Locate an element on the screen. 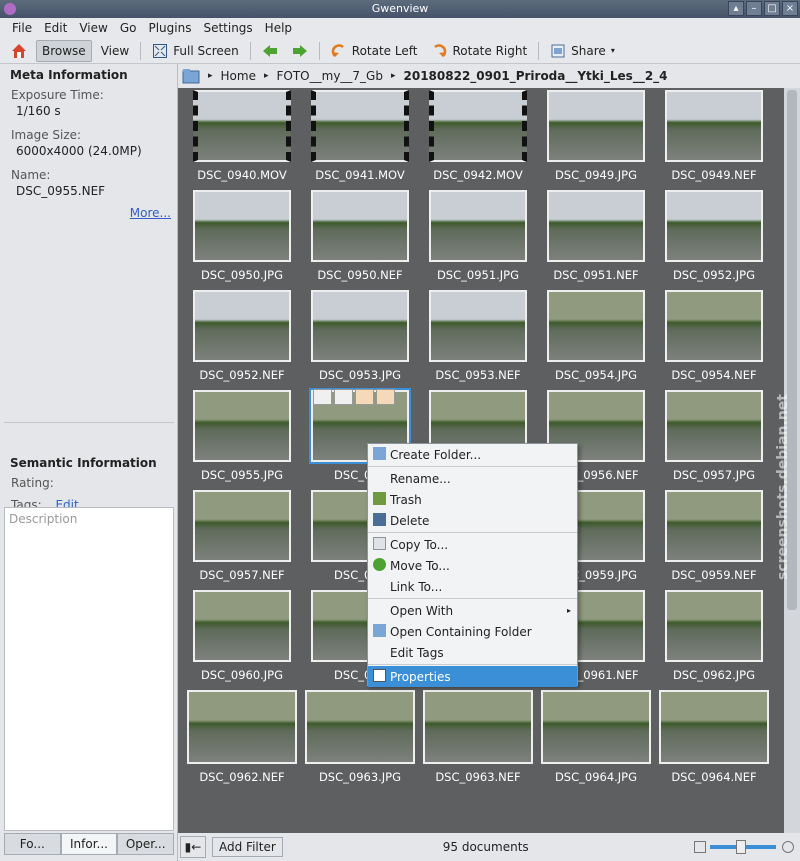 The image size is (800, 861). thumbnail-item: DSC_0949.JPG is located at coordinates (596, 136).